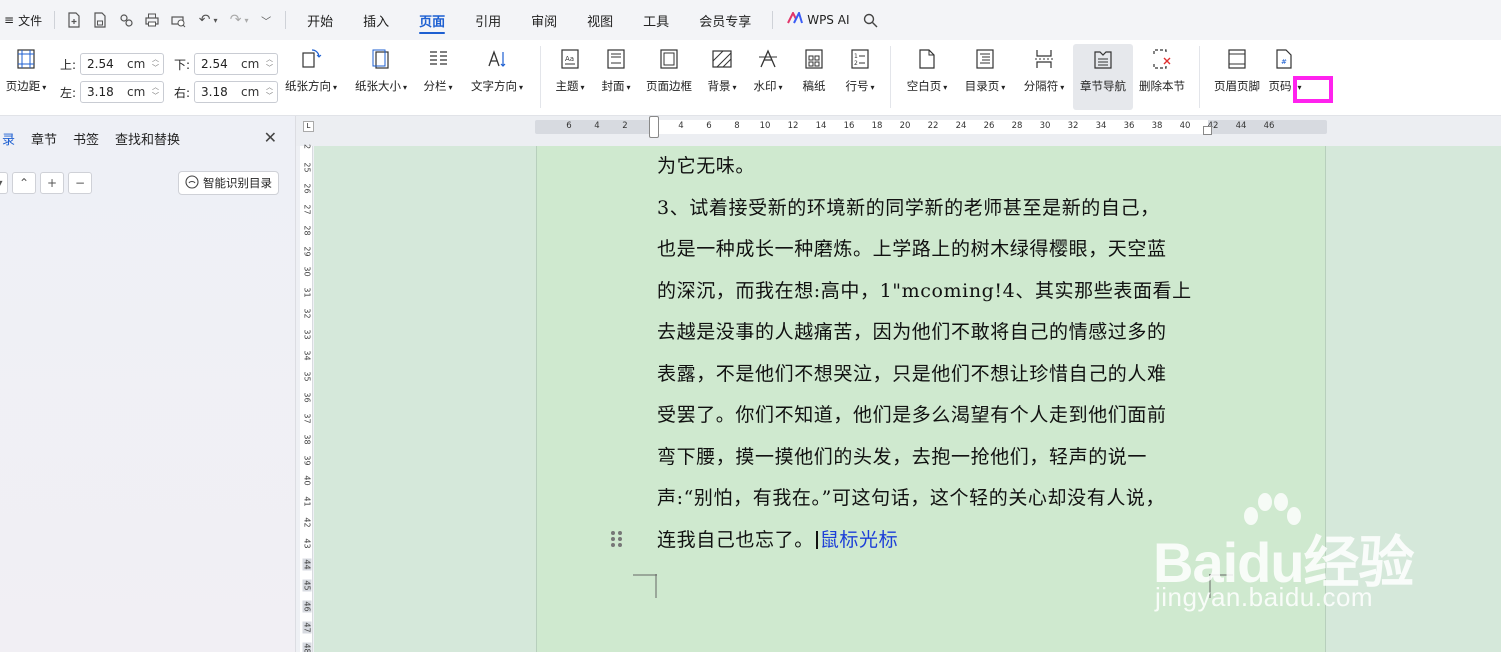  Describe the element at coordinates (937, 375) in the screenshot. I see `text-line: 表露，不是他们不想哭泣，只是他们不想让珍惜自己的人难` at that location.